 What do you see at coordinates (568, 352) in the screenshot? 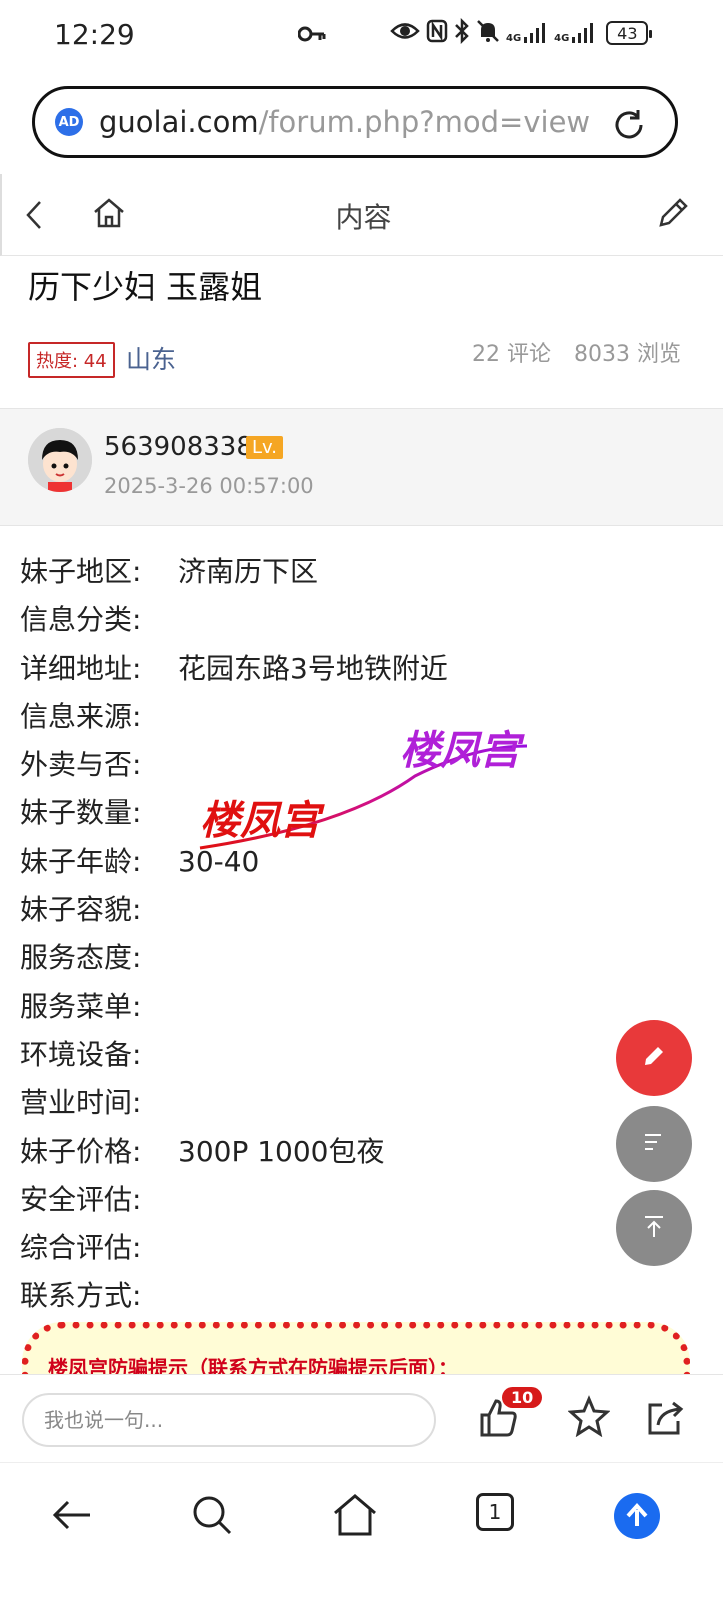
I see `post-stats: 22 评论 8033 浏览` at bounding box center [568, 352].